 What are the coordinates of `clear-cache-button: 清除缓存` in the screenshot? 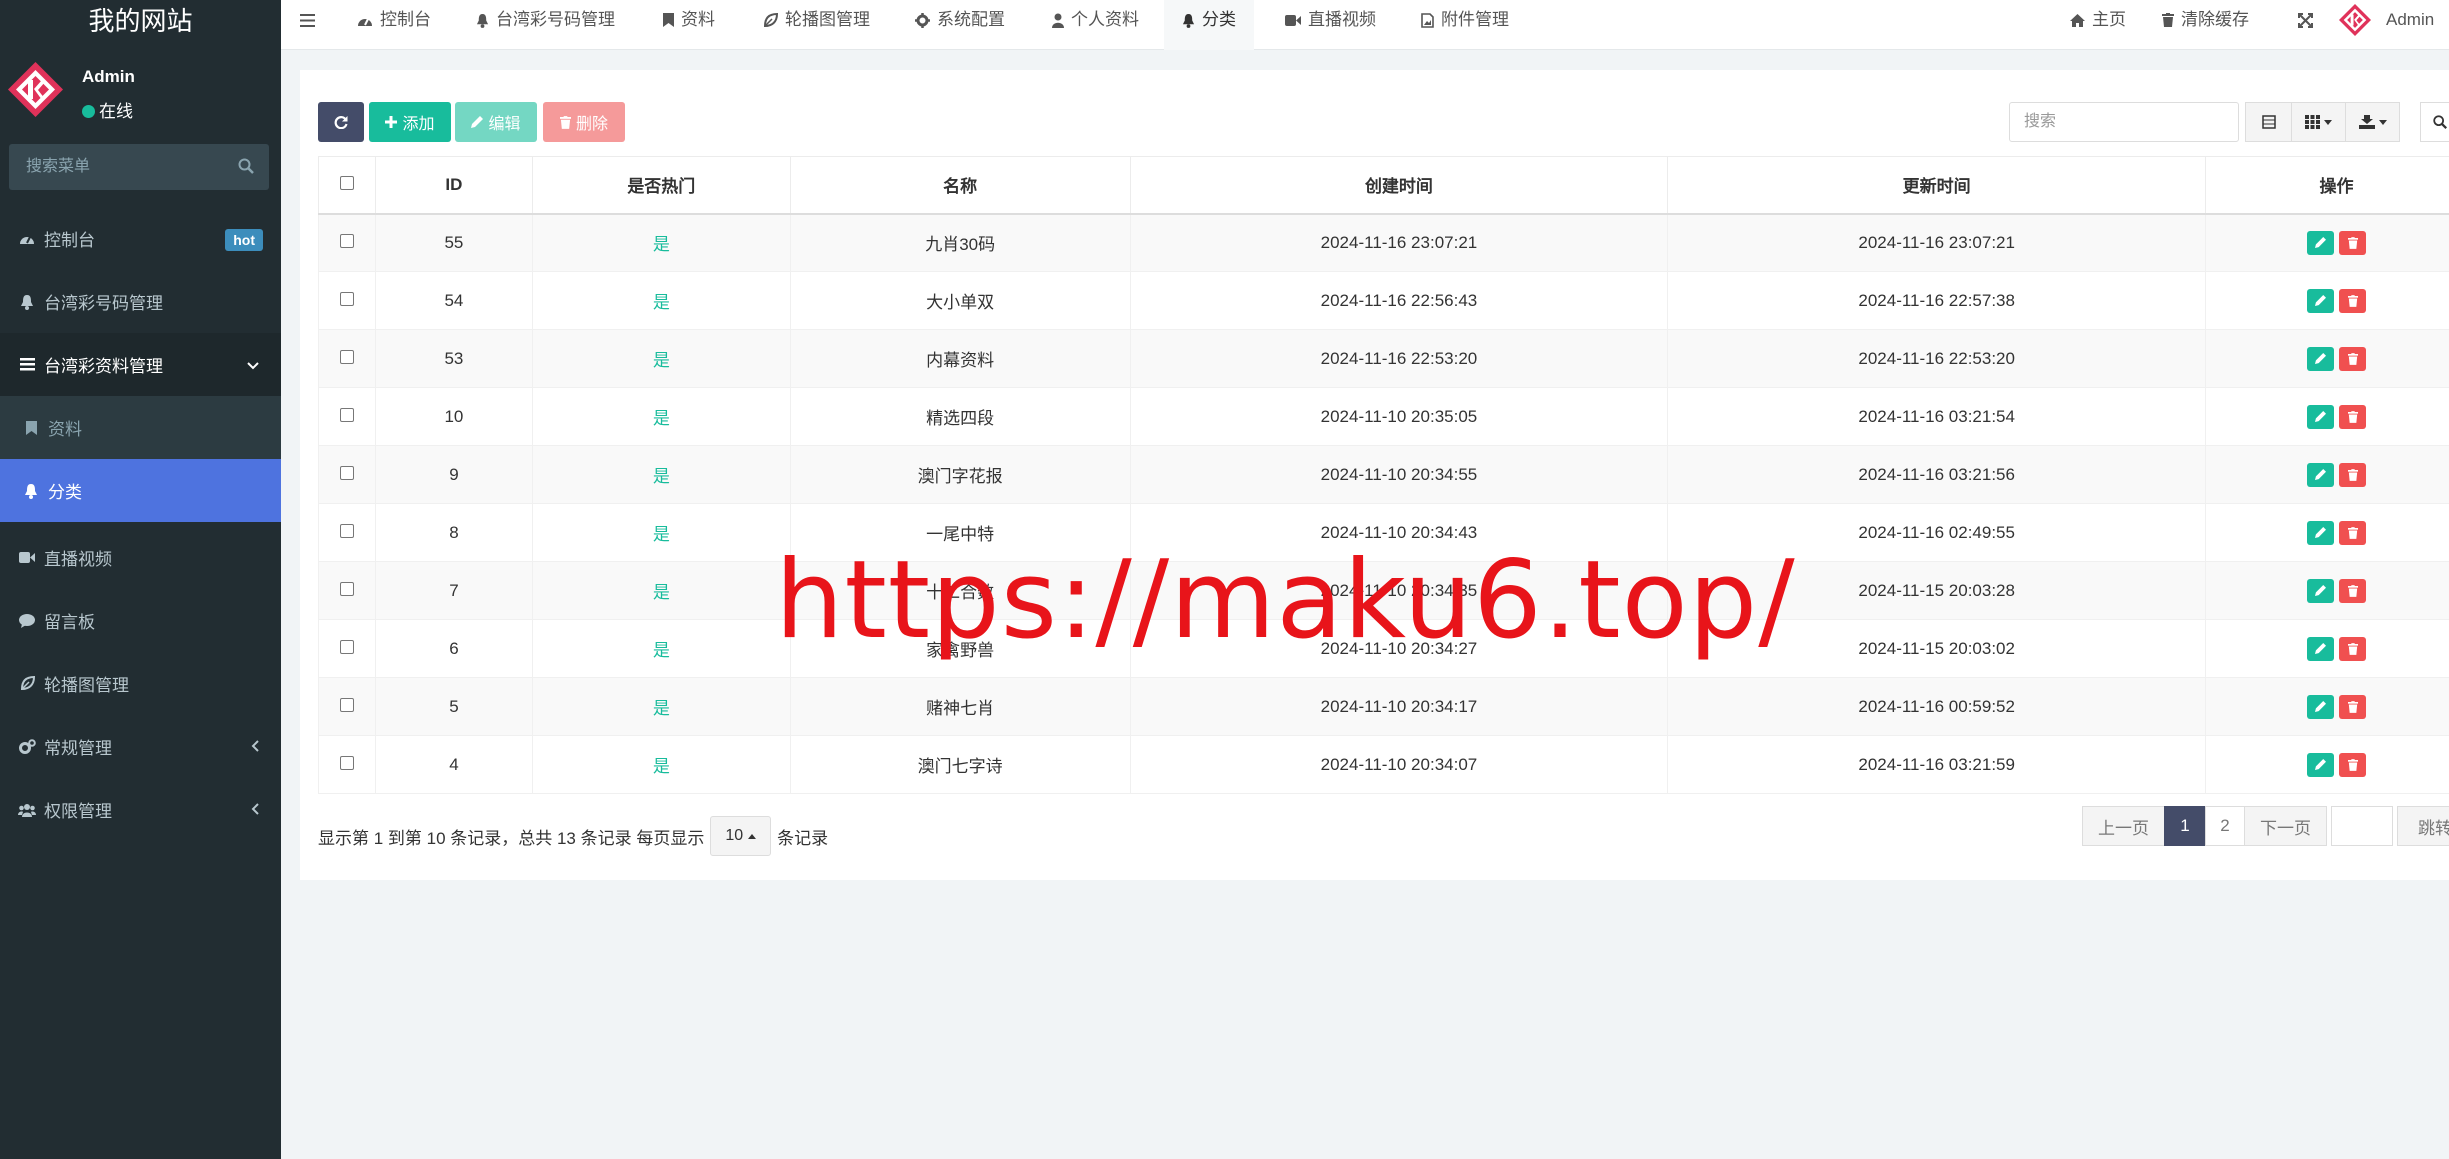 It's located at (2205, 25).